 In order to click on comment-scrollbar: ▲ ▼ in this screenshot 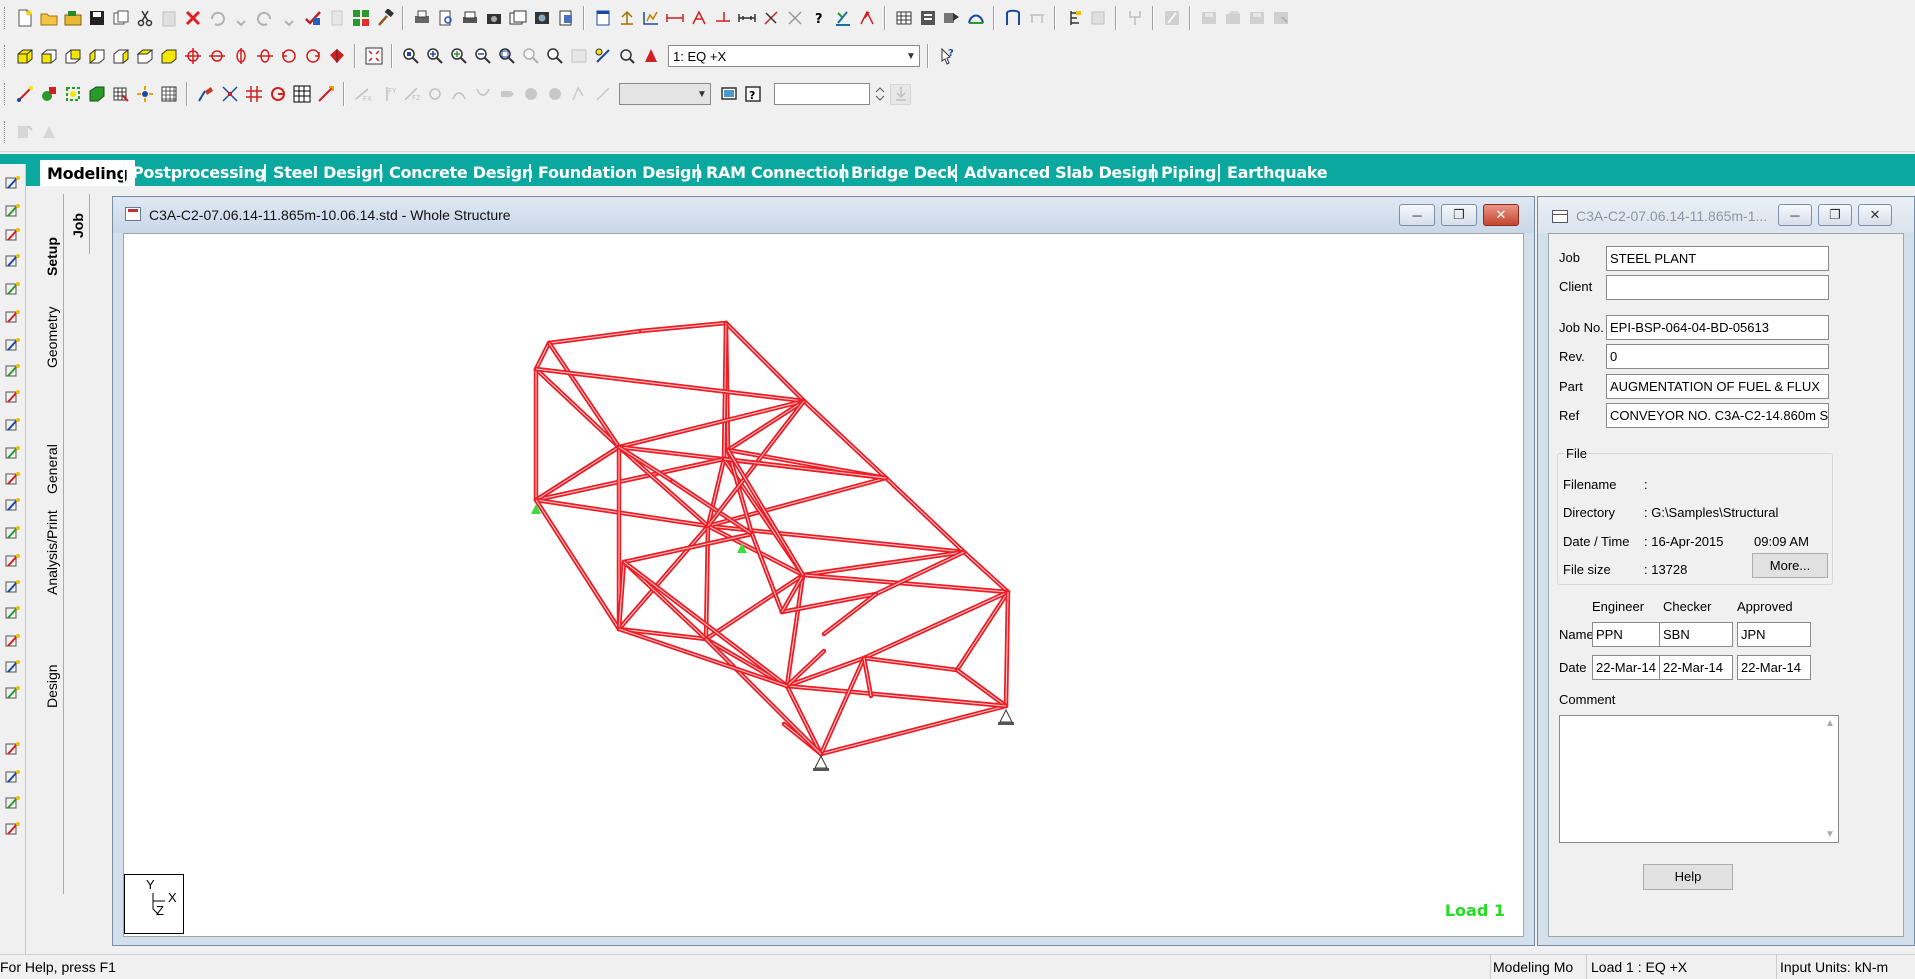, I will do `click(1829, 779)`.